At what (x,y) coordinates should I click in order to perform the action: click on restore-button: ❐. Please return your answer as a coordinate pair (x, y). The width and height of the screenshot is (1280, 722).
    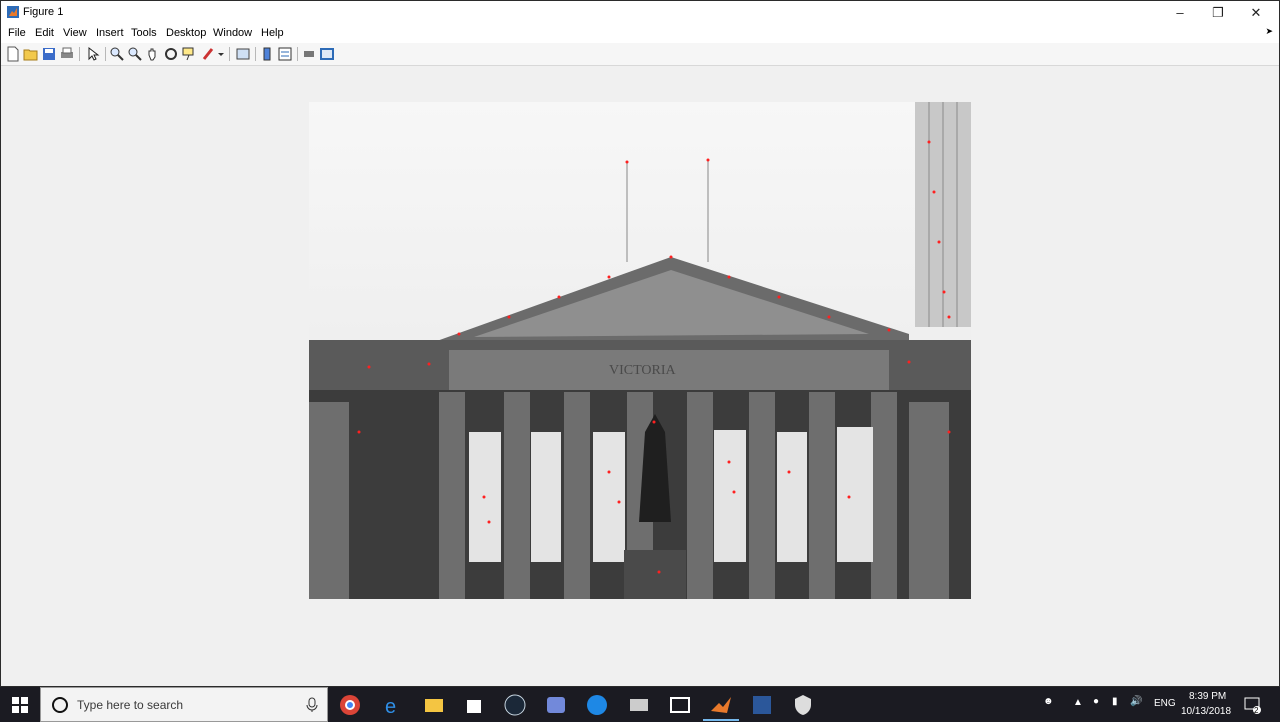
    Looking at the image, I should click on (1218, 13).